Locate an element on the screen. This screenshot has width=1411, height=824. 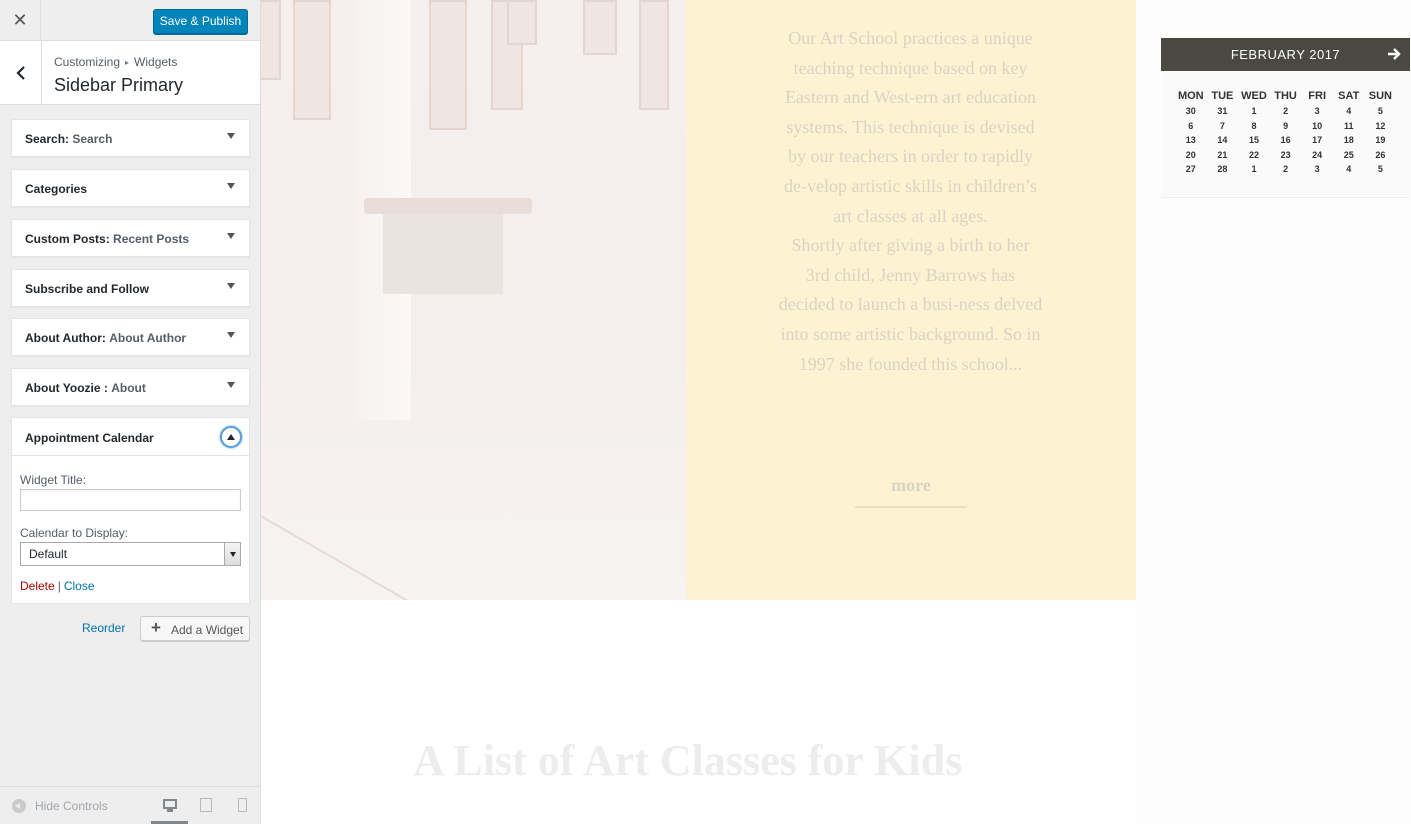
widget-title-label: Widget Title: is located at coordinates (53, 480).